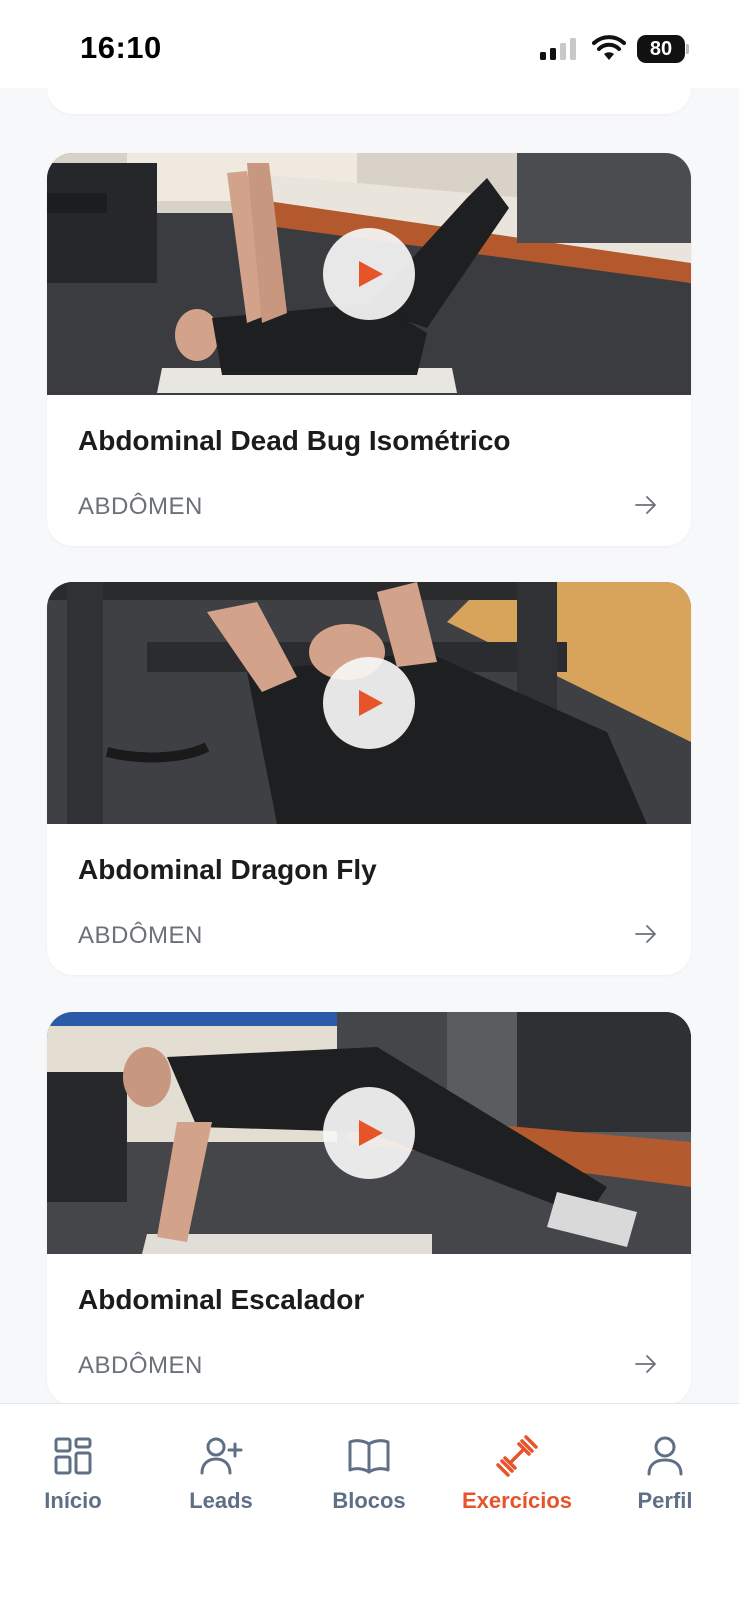 This screenshot has height=1600, width=739. Describe the element at coordinates (558, 49) in the screenshot. I see `cellular-signal-icon` at that location.